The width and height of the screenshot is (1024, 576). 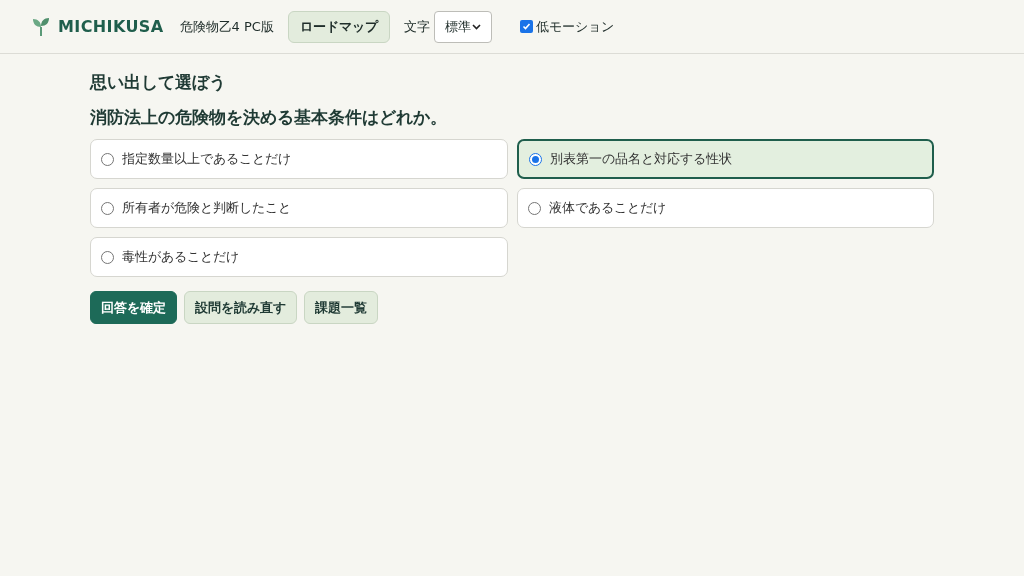 I want to click on sprout-icon, so click(x=41, y=26).